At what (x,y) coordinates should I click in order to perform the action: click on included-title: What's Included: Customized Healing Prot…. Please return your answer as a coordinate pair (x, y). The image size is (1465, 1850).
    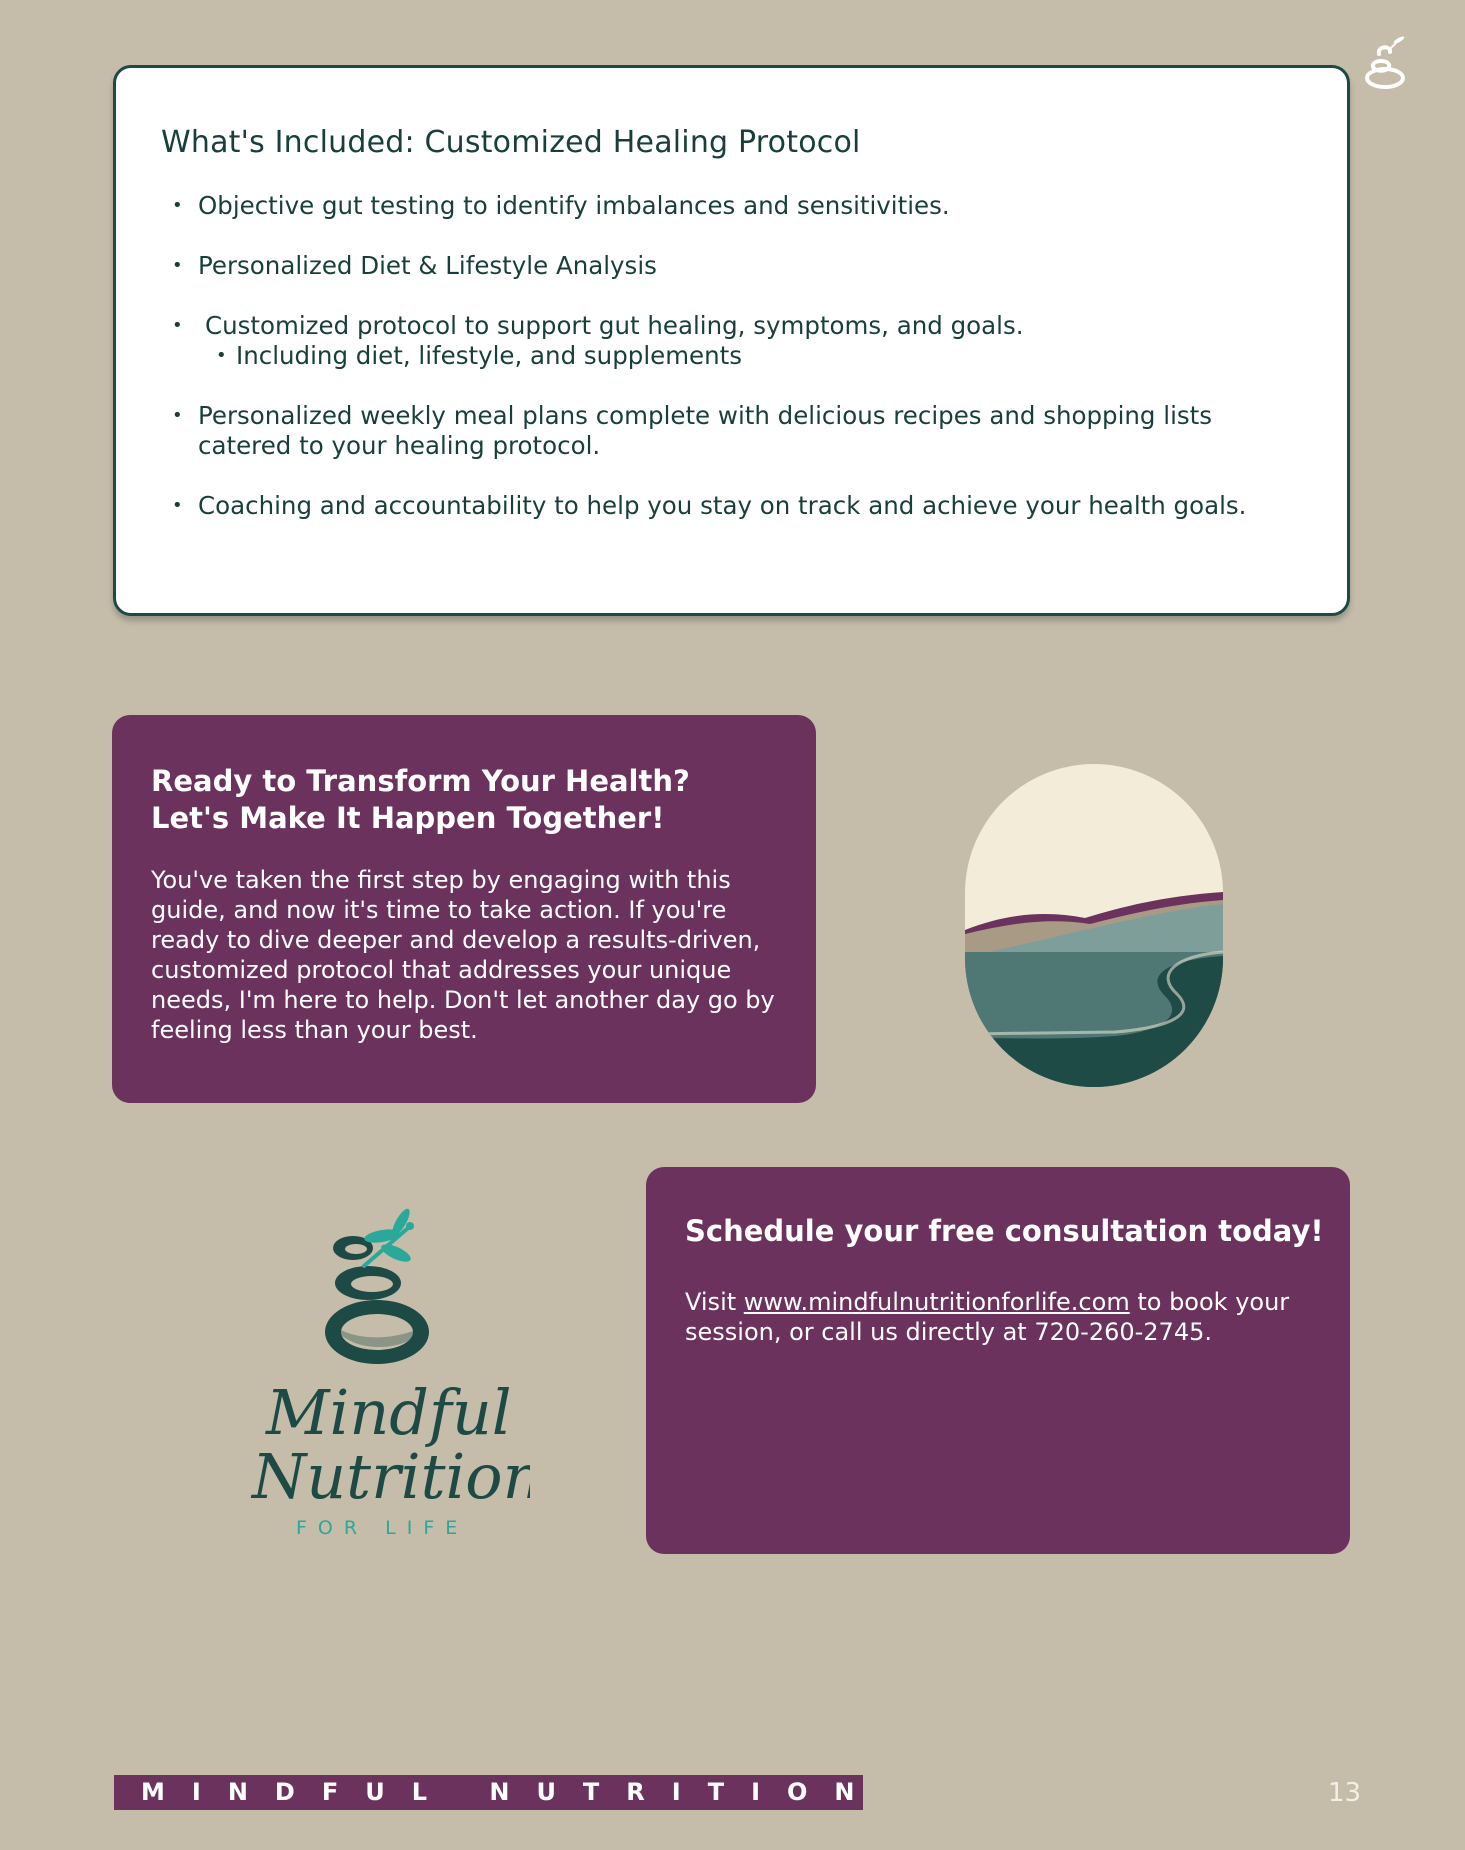
    Looking at the image, I should click on (511, 142).